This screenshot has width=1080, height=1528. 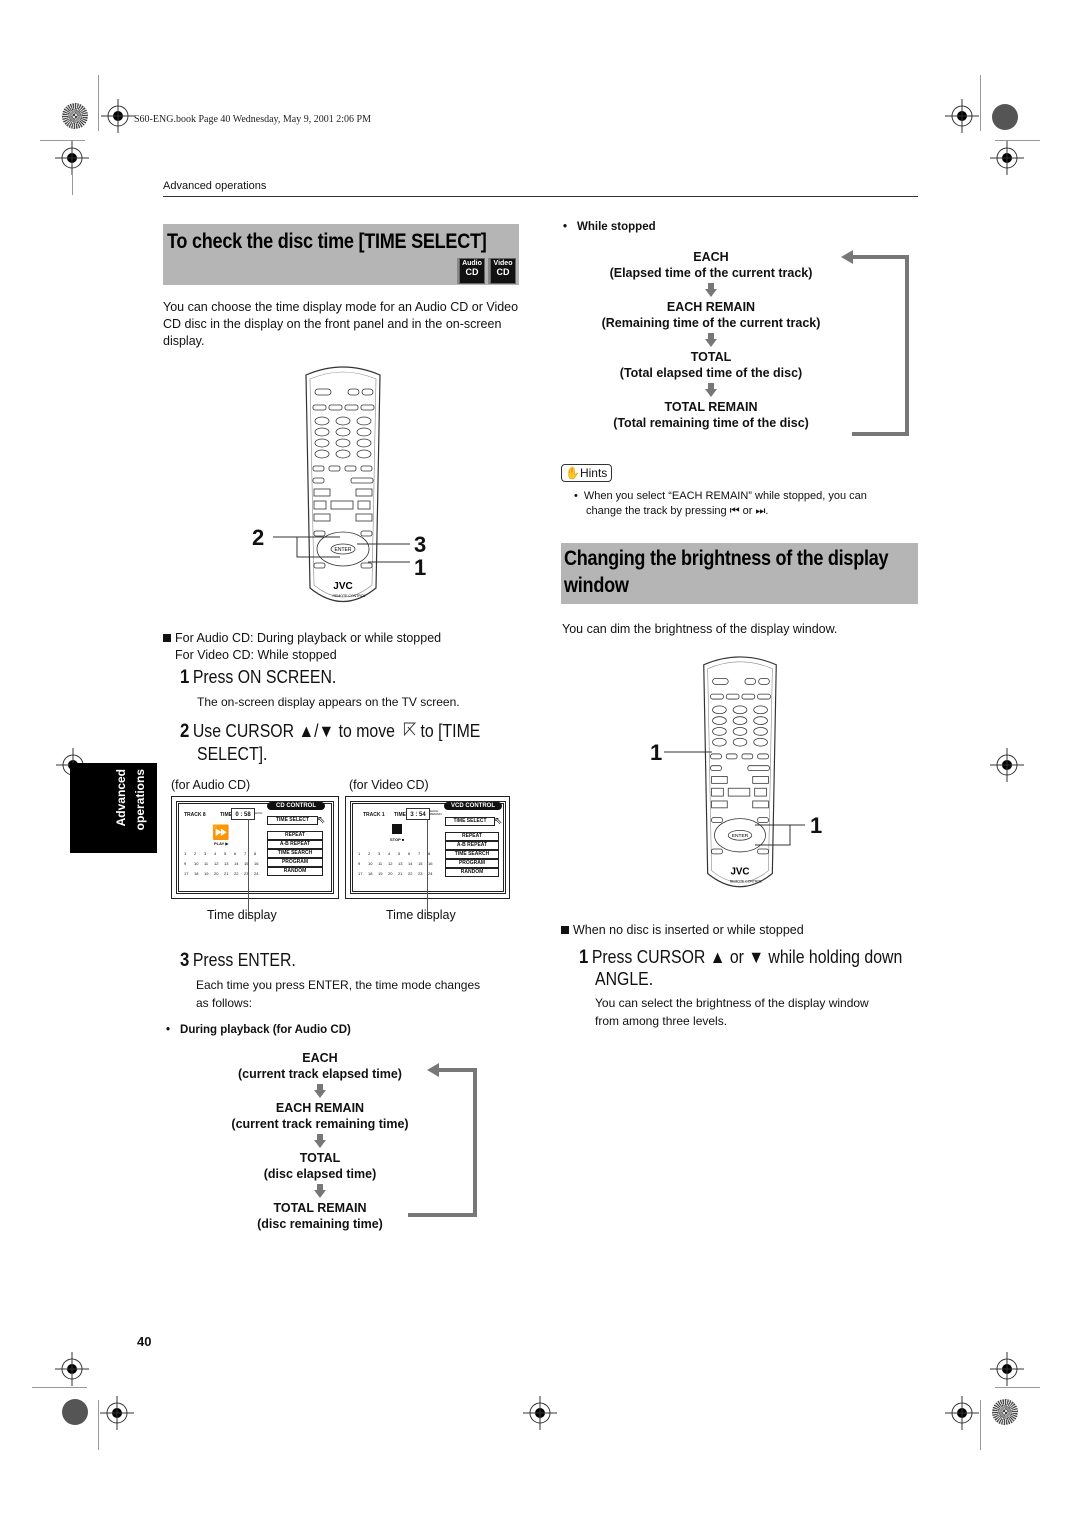 What do you see at coordinates (258, 677) in the screenshot?
I see `step-1: 1 Press ON SCREEN.` at bounding box center [258, 677].